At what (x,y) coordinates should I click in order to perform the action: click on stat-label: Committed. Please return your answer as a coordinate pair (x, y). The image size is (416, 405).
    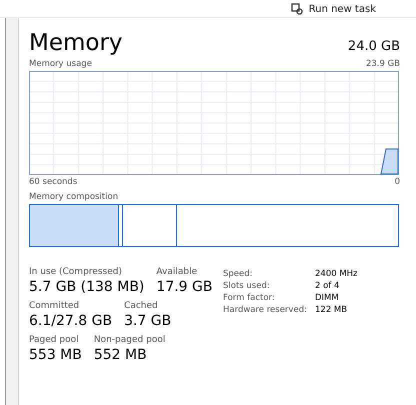
    Looking at the image, I should click on (54, 306).